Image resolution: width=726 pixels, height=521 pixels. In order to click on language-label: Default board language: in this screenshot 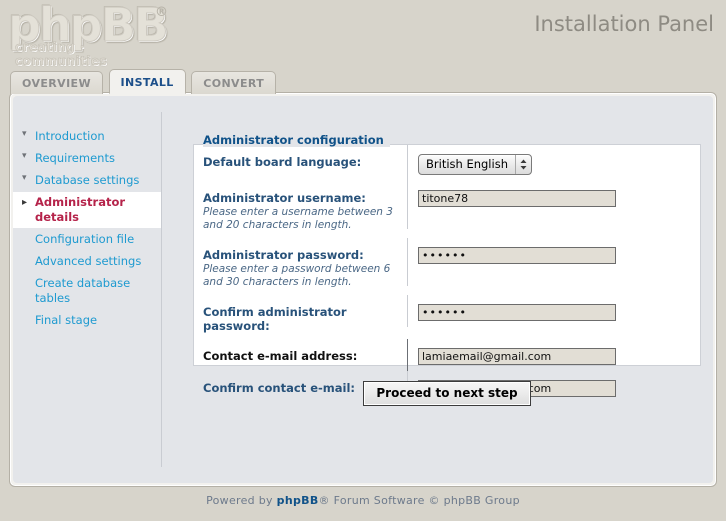, I will do `click(282, 162)`.